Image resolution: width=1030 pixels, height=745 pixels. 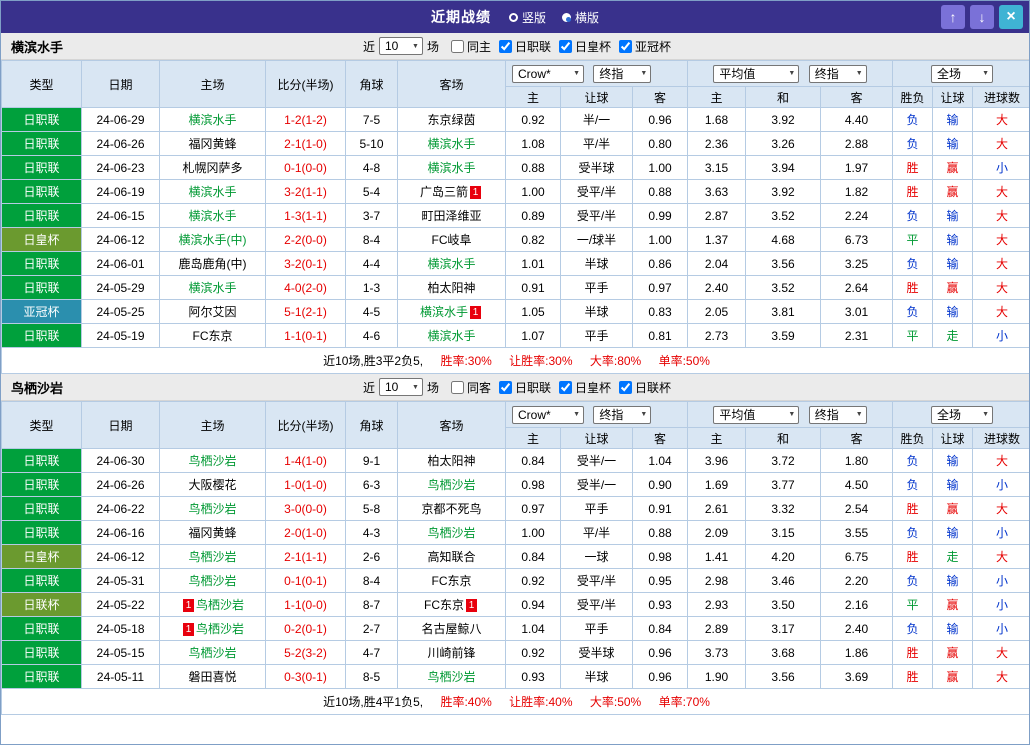 I want to click on team-name: 鹿岛鹿角(中), so click(x=212, y=264).